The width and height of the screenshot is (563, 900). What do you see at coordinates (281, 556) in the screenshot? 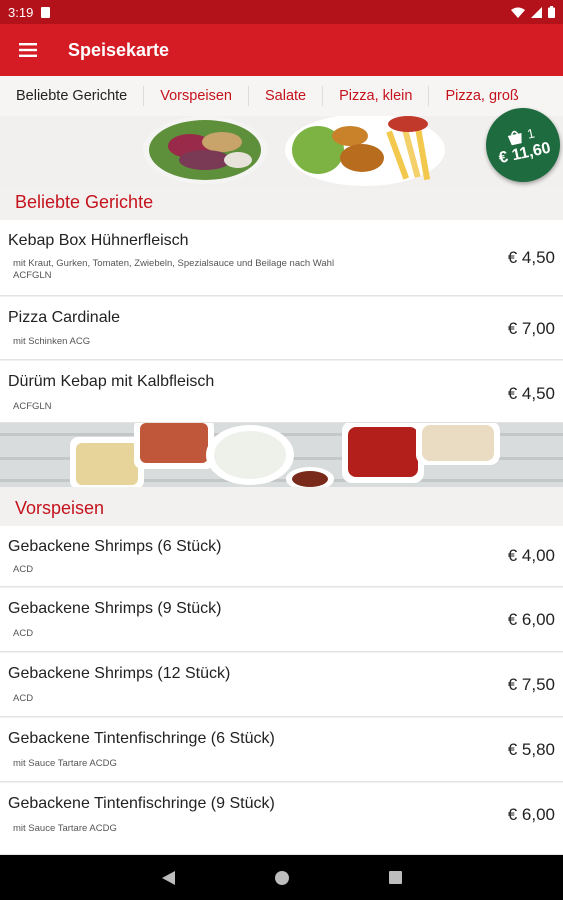
I see `menu-item: Gebackene Shrimps (6 Stück) ACD € 4,00` at bounding box center [281, 556].